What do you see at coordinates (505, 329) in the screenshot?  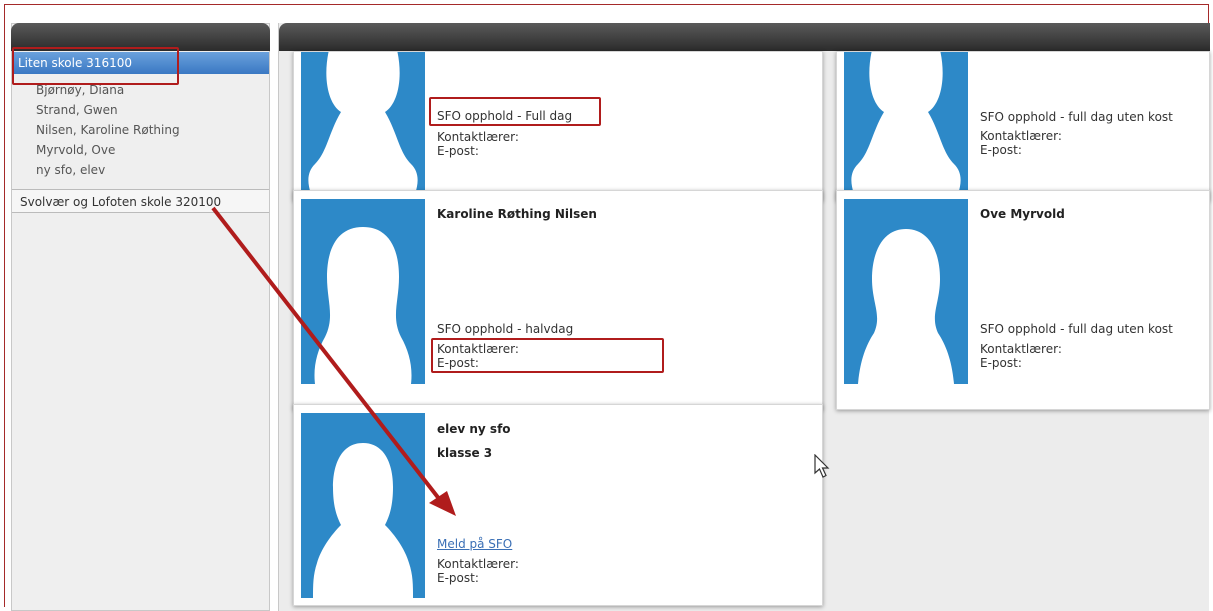 I see `care-type: SFO opphold - halvdag` at bounding box center [505, 329].